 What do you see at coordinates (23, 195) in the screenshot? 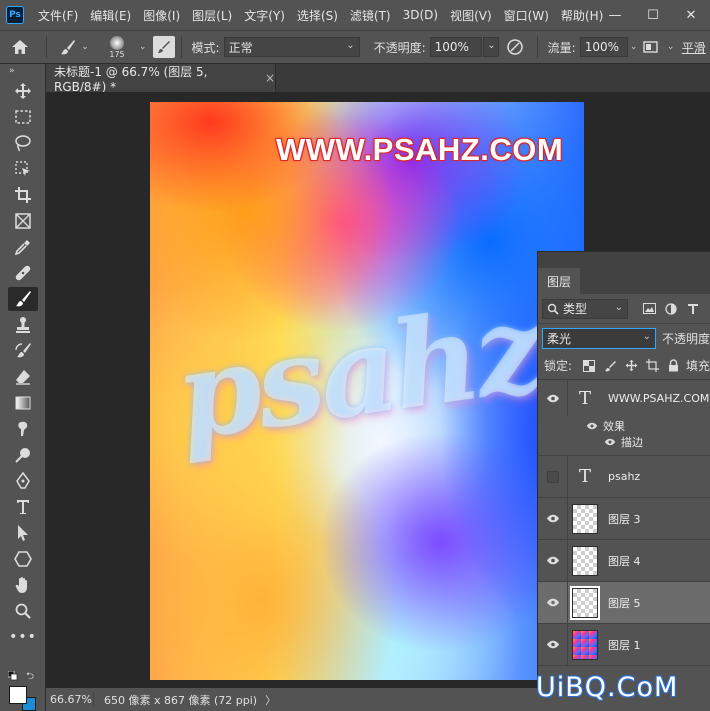
I see `tool-crop` at bounding box center [23, 195].